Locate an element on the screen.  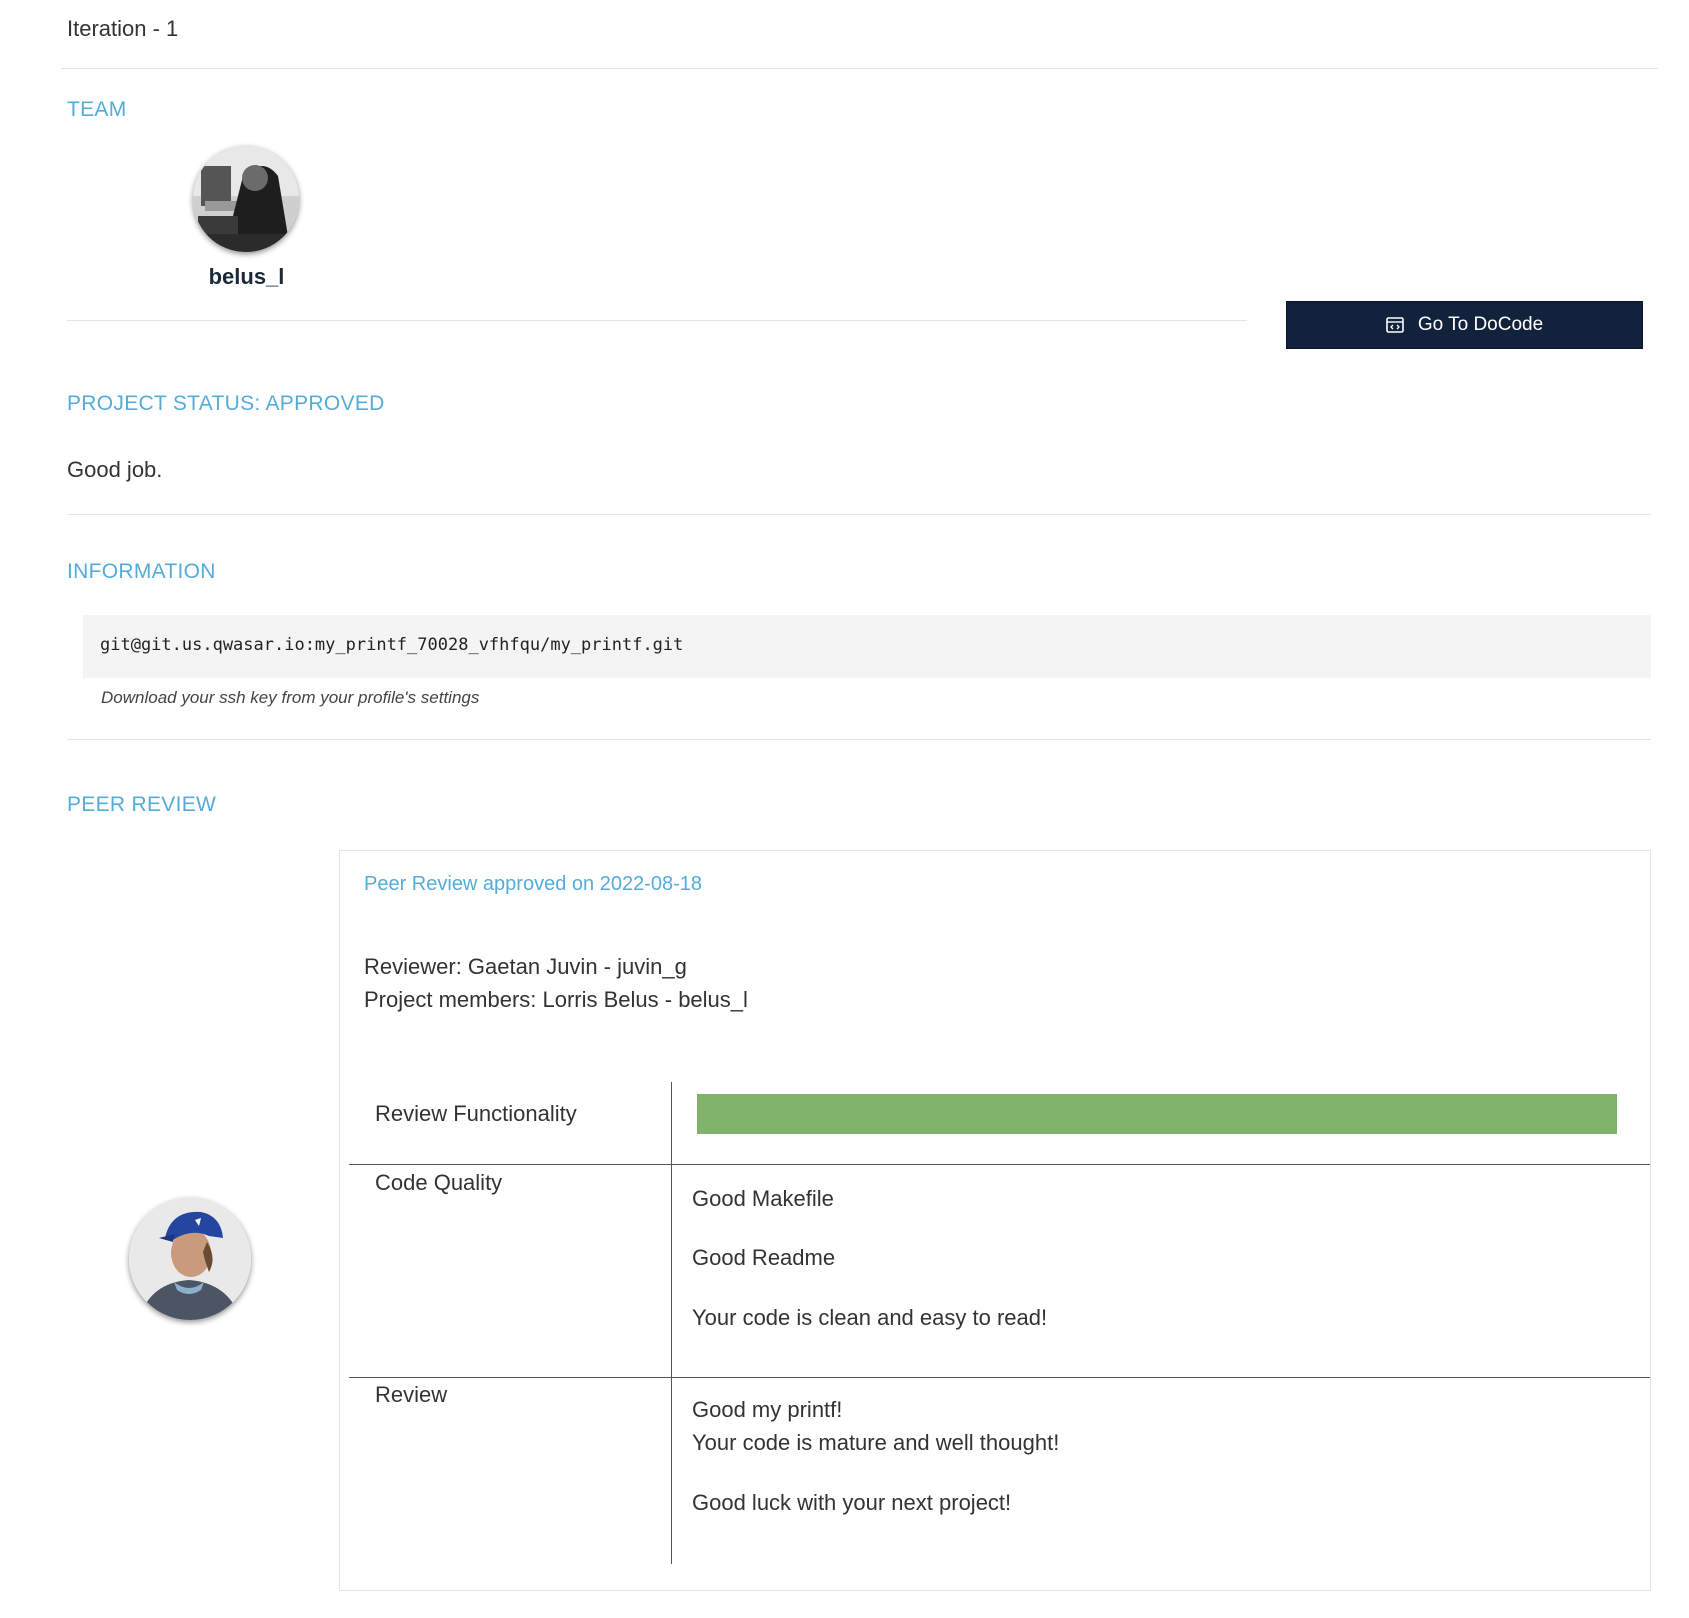
go-to-docode-label: Go To DoCode is located at coordinates (1480, 324).